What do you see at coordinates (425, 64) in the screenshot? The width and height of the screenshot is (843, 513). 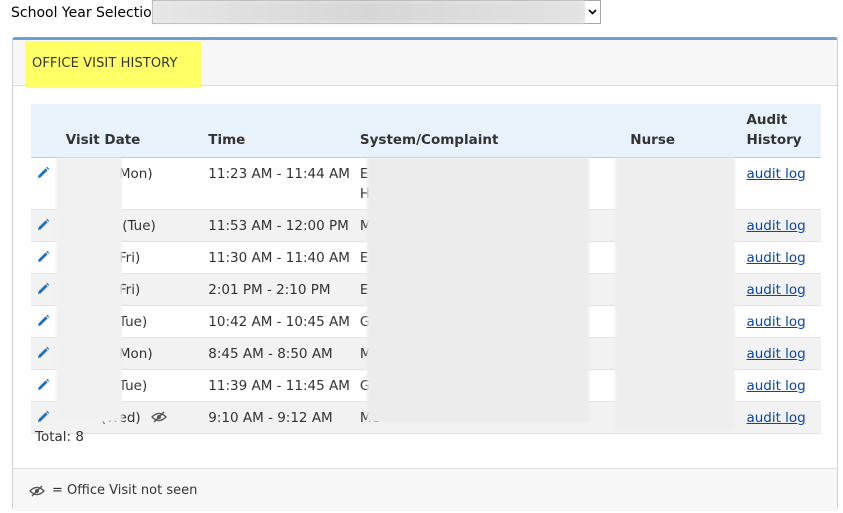 I see `panel-header: OFFICE VISIT HISTORY` at bounding box center [425, 64].